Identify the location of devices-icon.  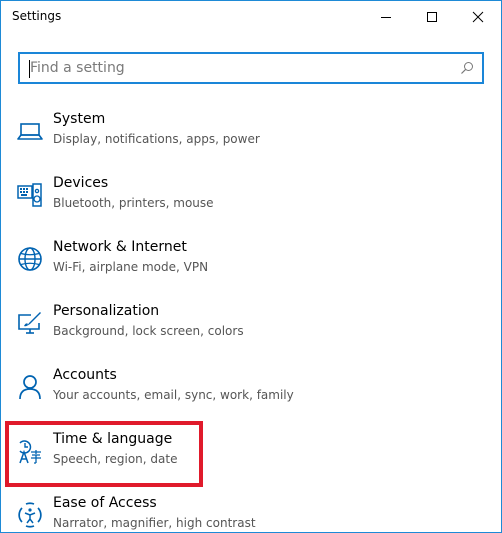
(29, 195).